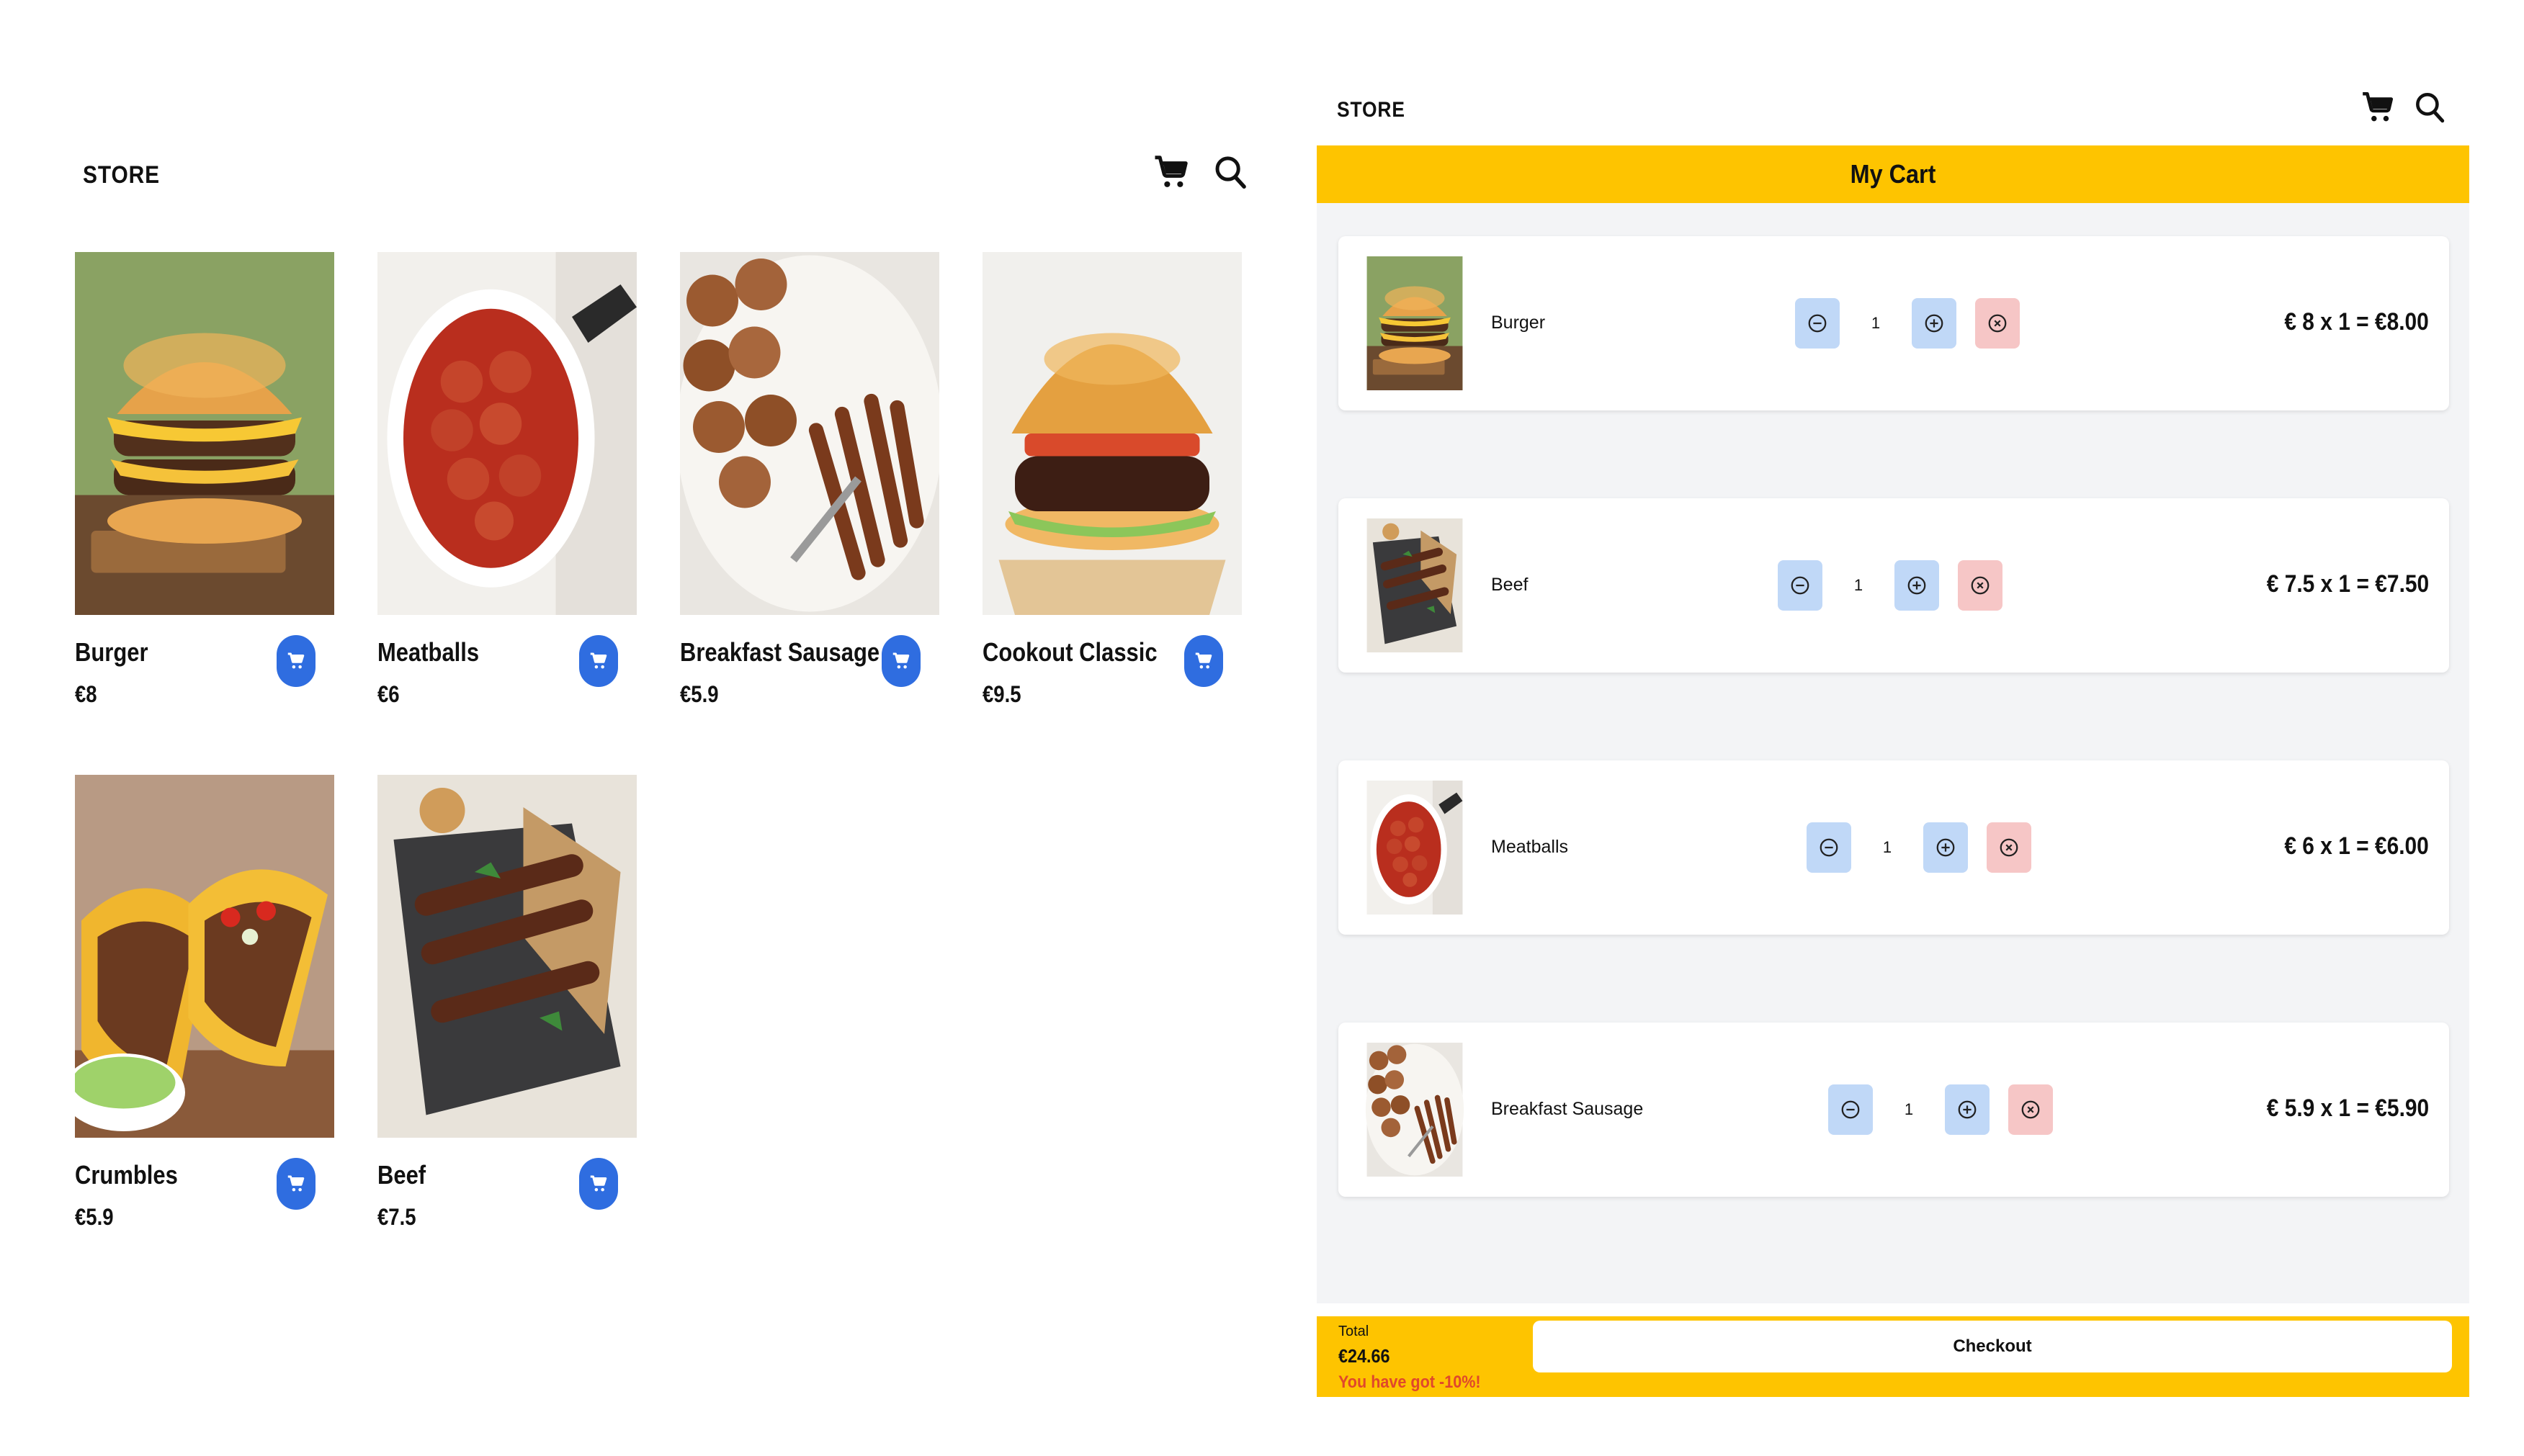 The width and height of the screenshot is (2524, 1456). What do you see at coordinates (1112, 433) in the screenshot?
I see `product-image-cookout` at bounding box center [1112, 433].